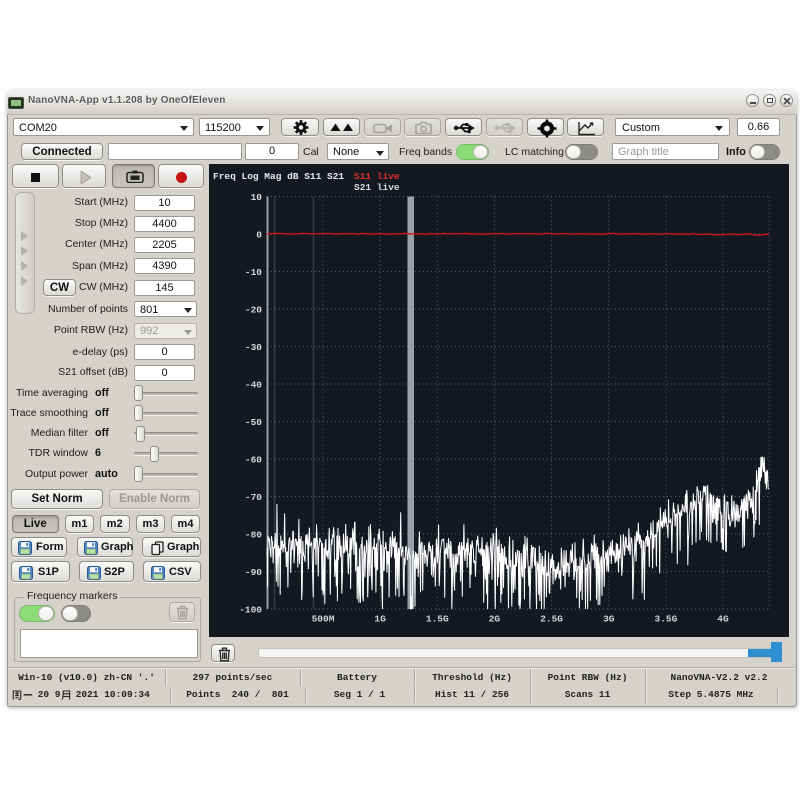  I want to click on svg-text: 2.5G, so click(551, 619).